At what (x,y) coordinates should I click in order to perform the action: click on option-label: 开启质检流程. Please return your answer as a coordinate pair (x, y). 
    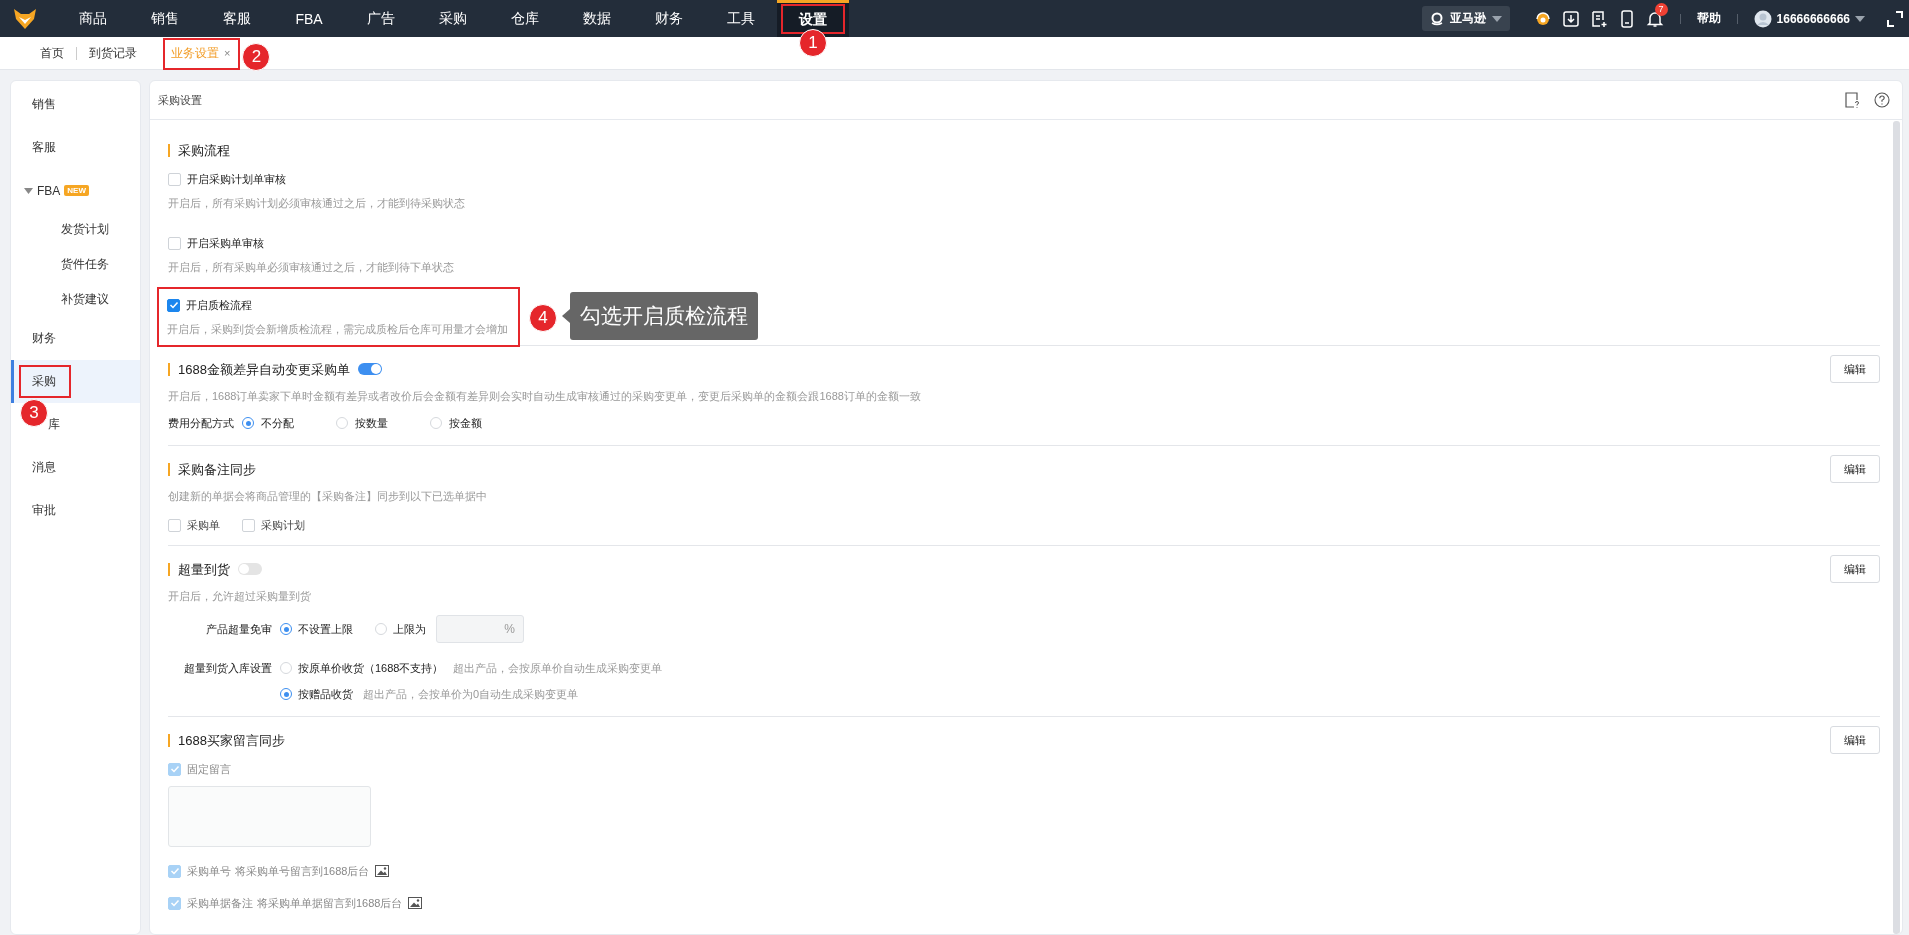
    Looking at the image, I should click on (219, 305).